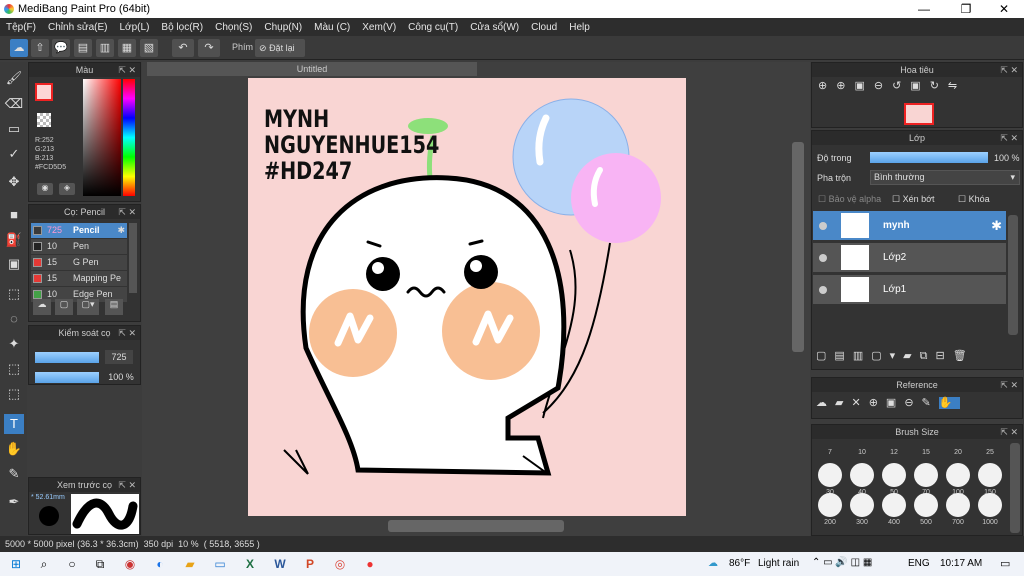 The width and height of the screenshot is (1024, 576). Describe the element at coordinates (209, 48) in the screenshot. I see `redo-icon: ↷` at that location.